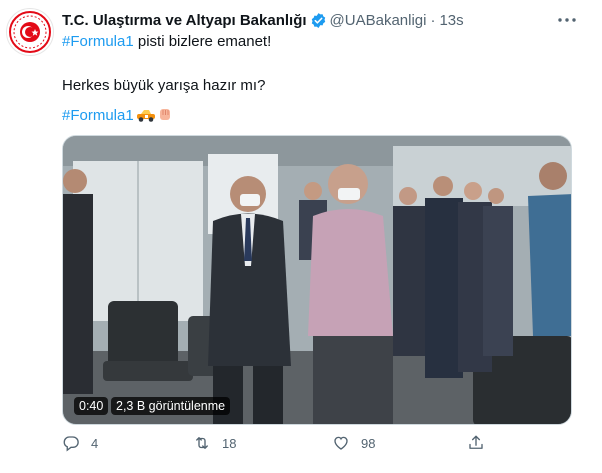 The height and width of the screenshot is (473, 602). I want to click on more-options-icon, so click(567, 20).